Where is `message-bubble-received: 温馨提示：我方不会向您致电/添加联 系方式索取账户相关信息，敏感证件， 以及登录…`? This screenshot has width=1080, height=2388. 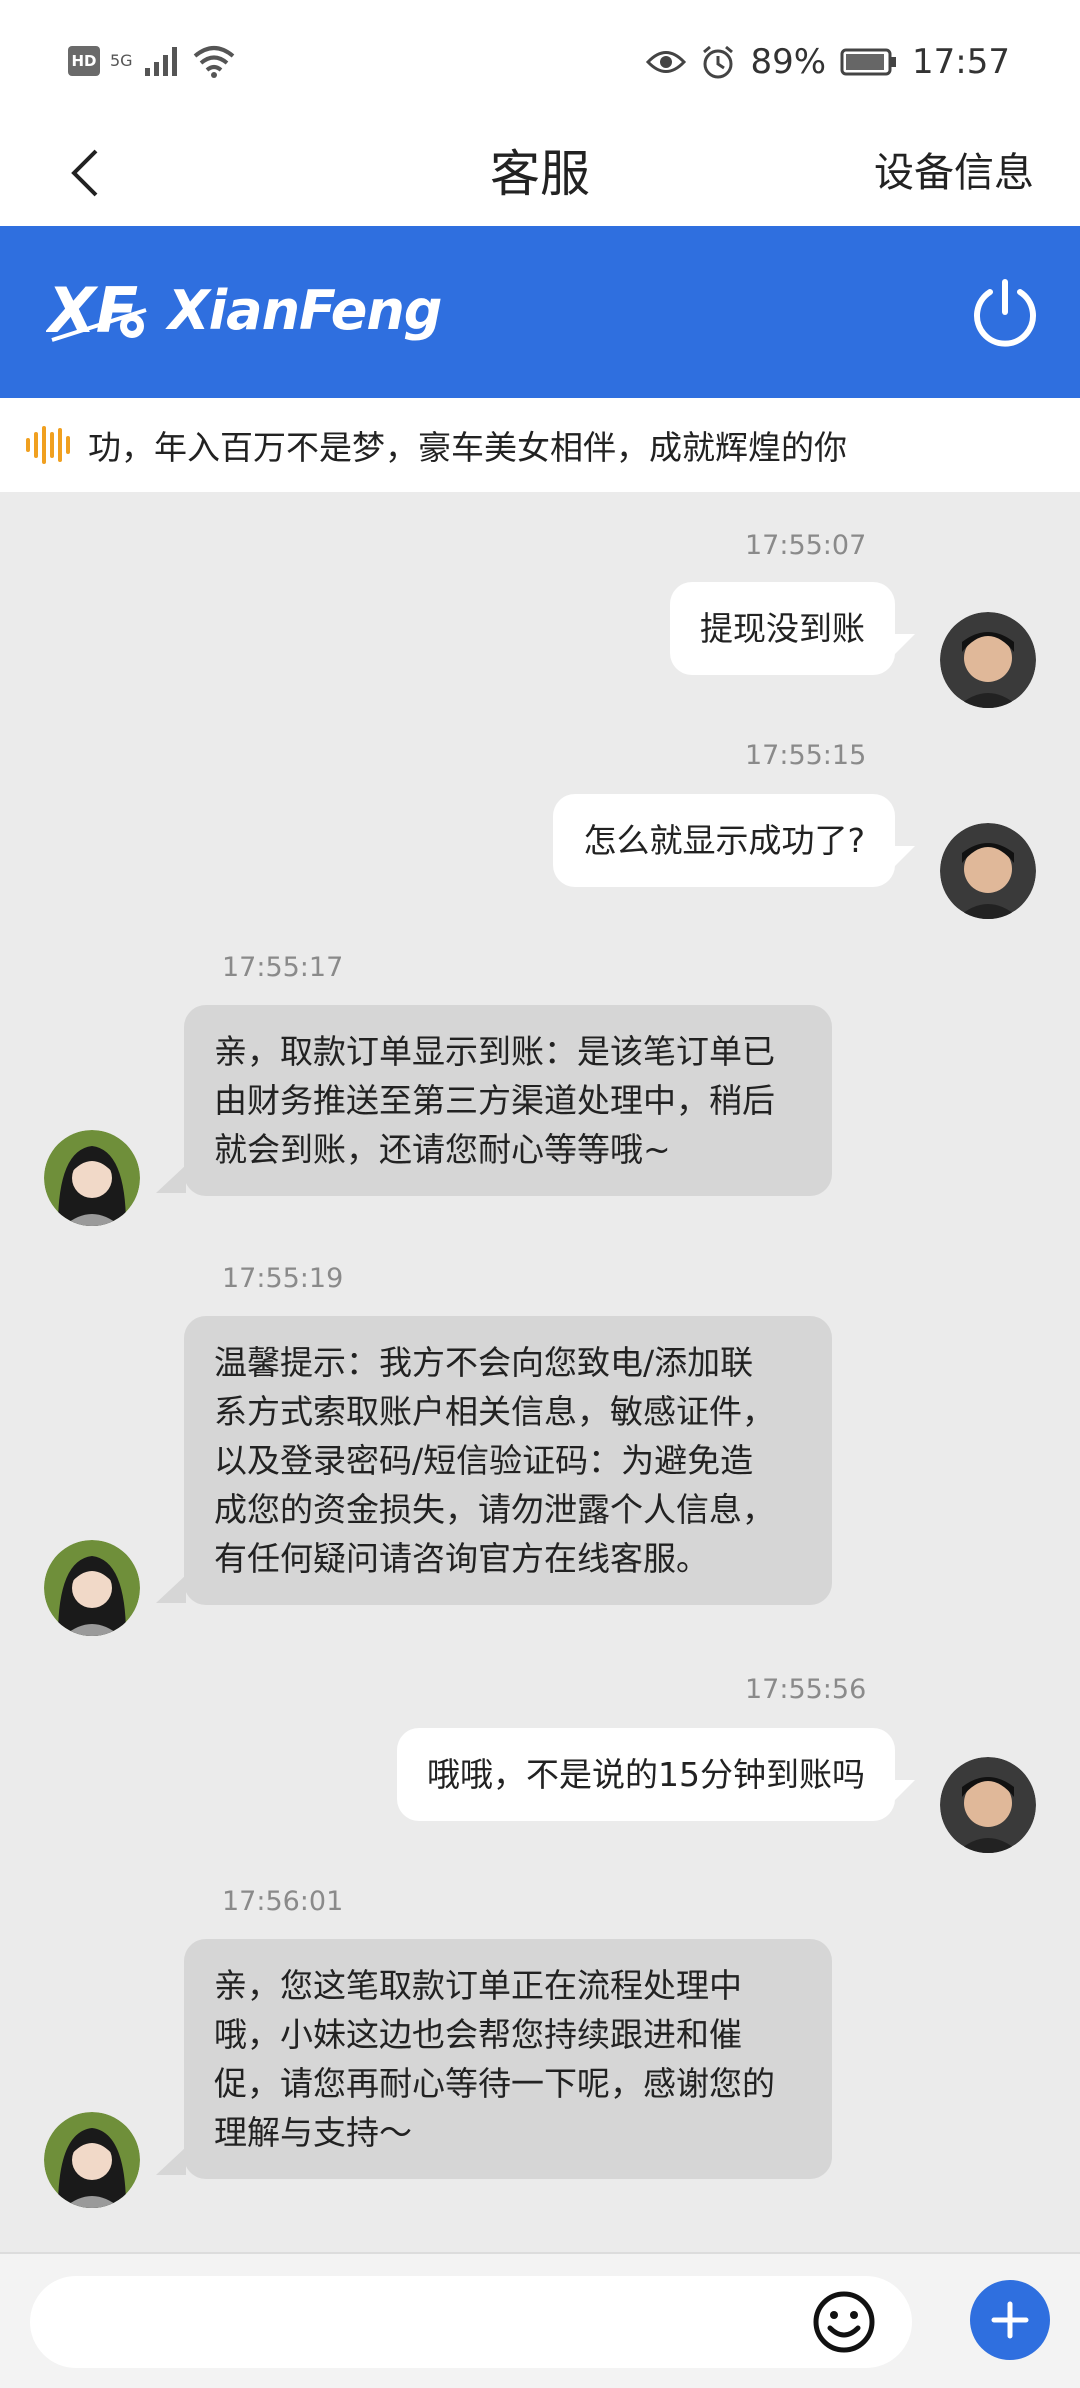
message-bubble-received: 温馨提示：我方不会向您致电/添加联 系方式索取账户相关信息，敏感证件， 以及登录… is located at coordinates (508, 1460).